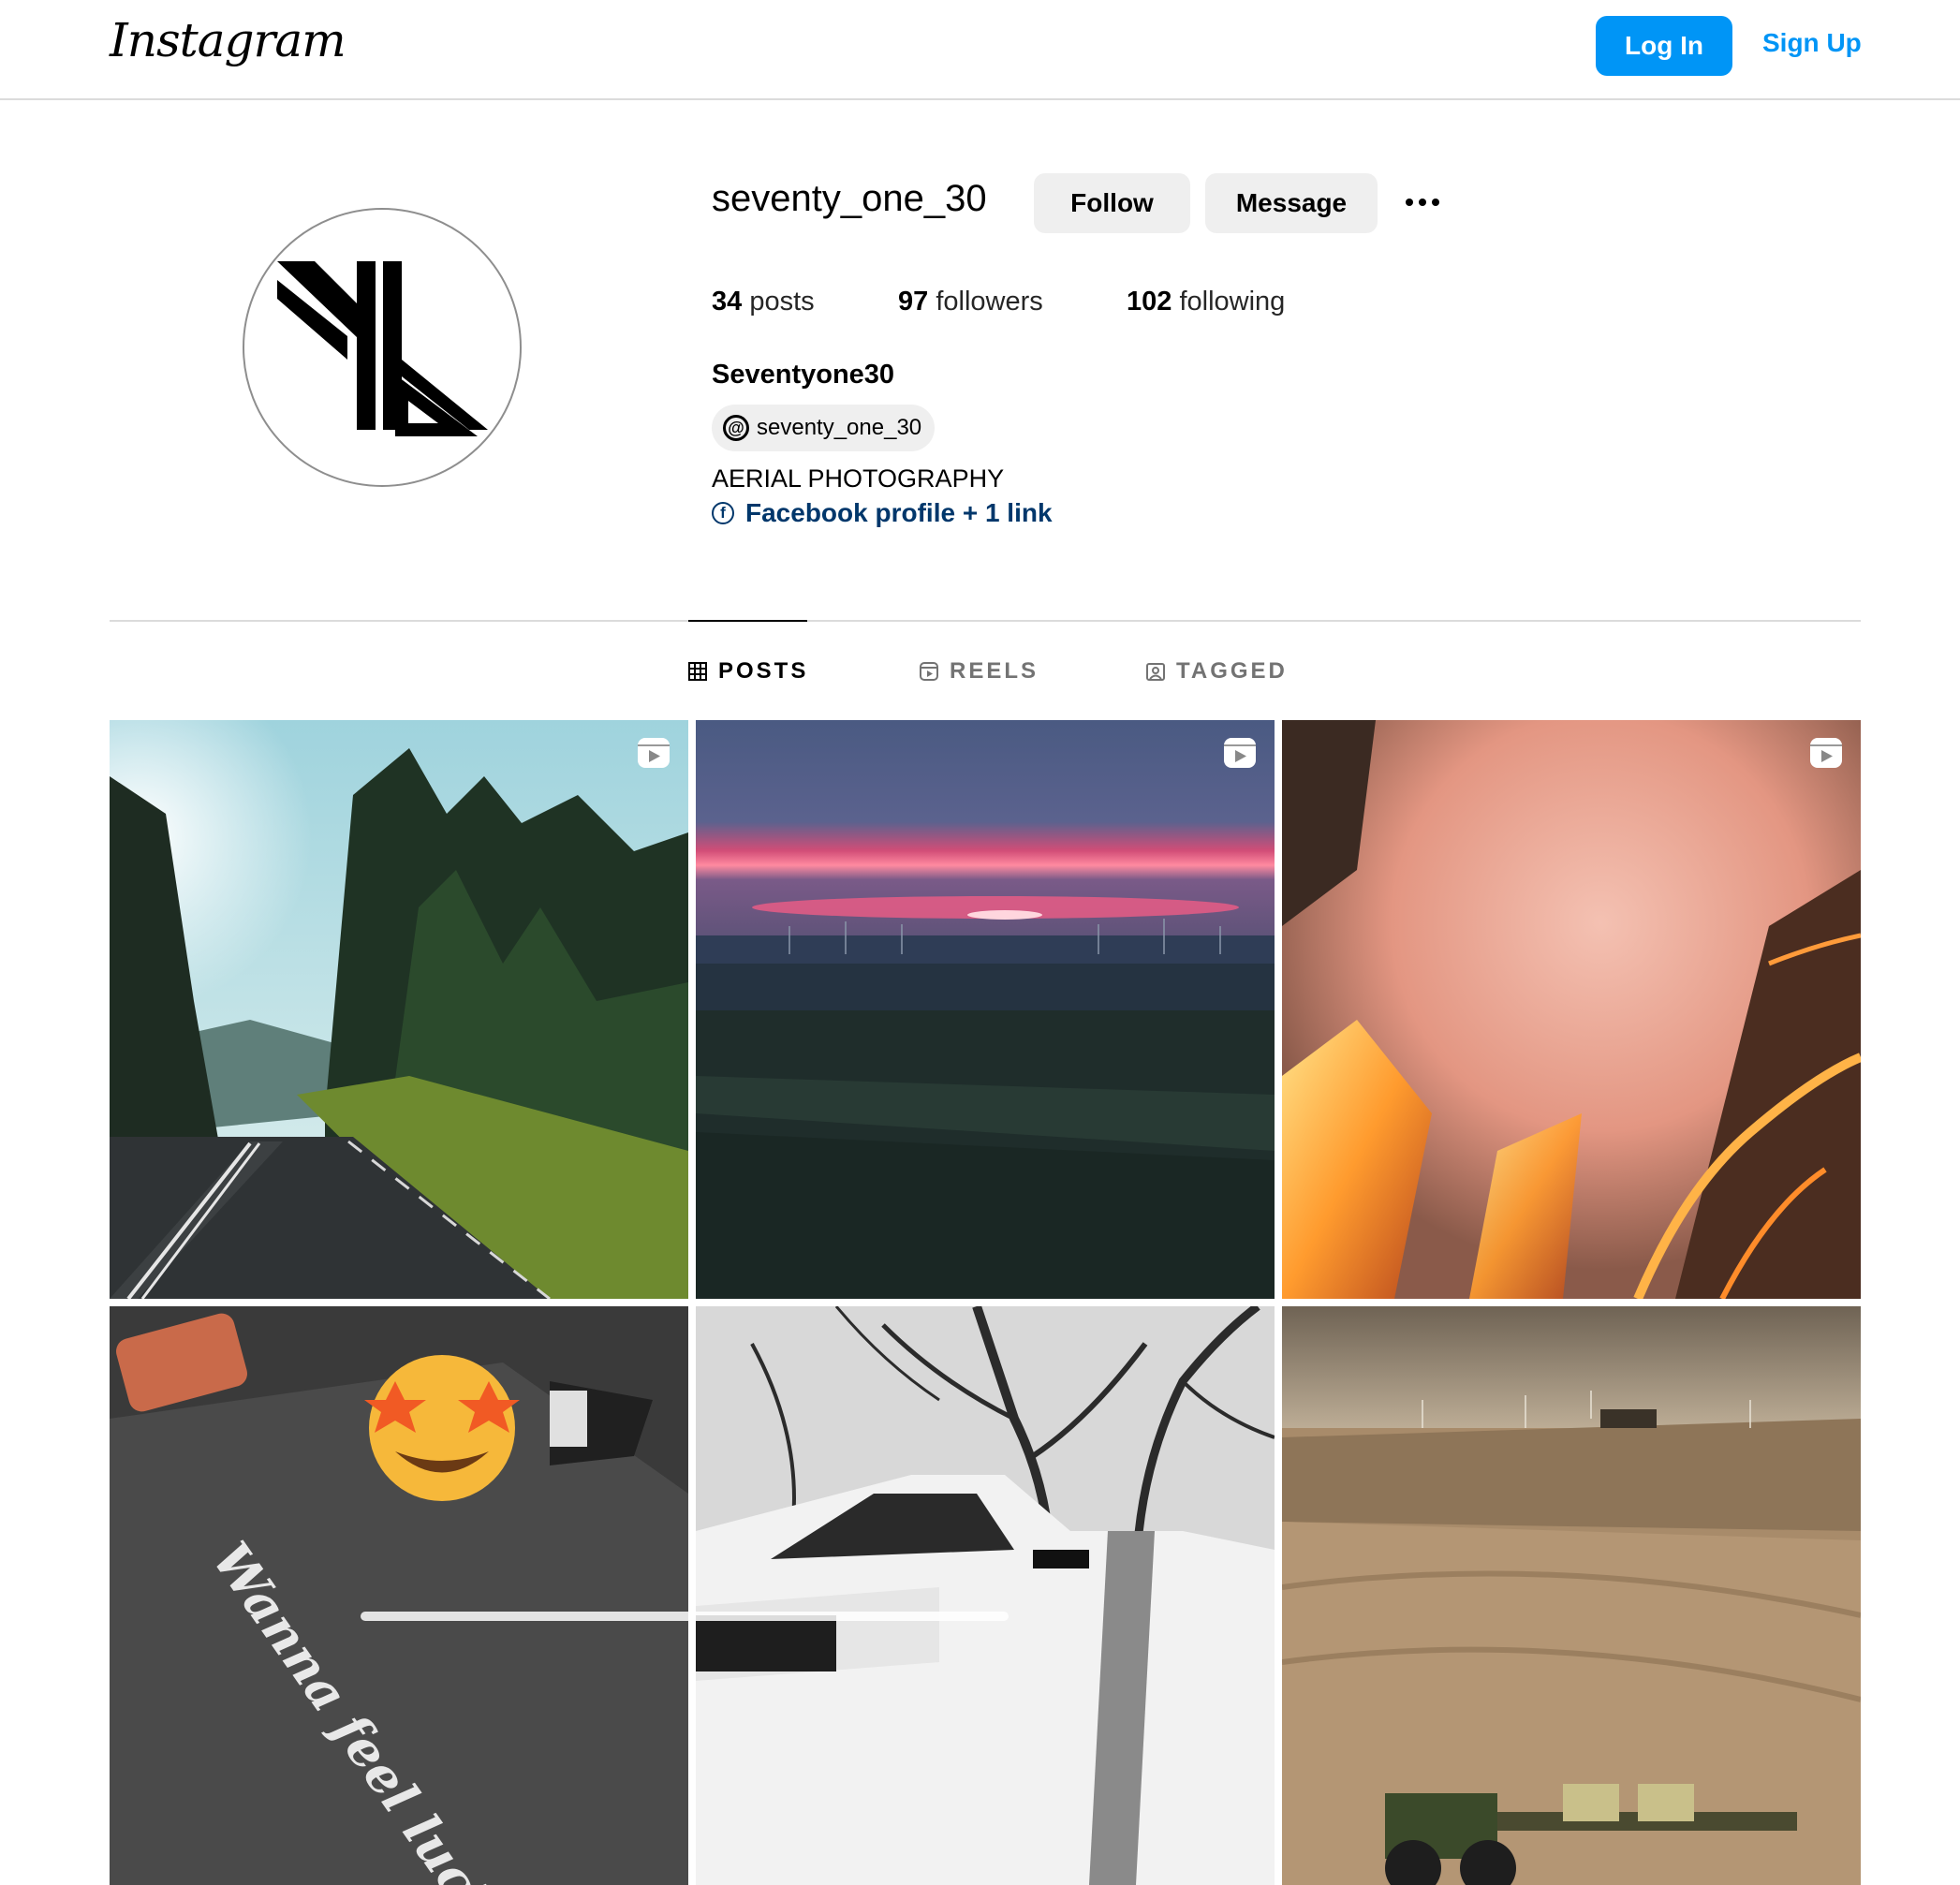  What do you see at coordinates (980, 50) in the screenshot?
I see `top-navigation-bar: Instagram Log In Sign Up` at bounding box center [980, 50].